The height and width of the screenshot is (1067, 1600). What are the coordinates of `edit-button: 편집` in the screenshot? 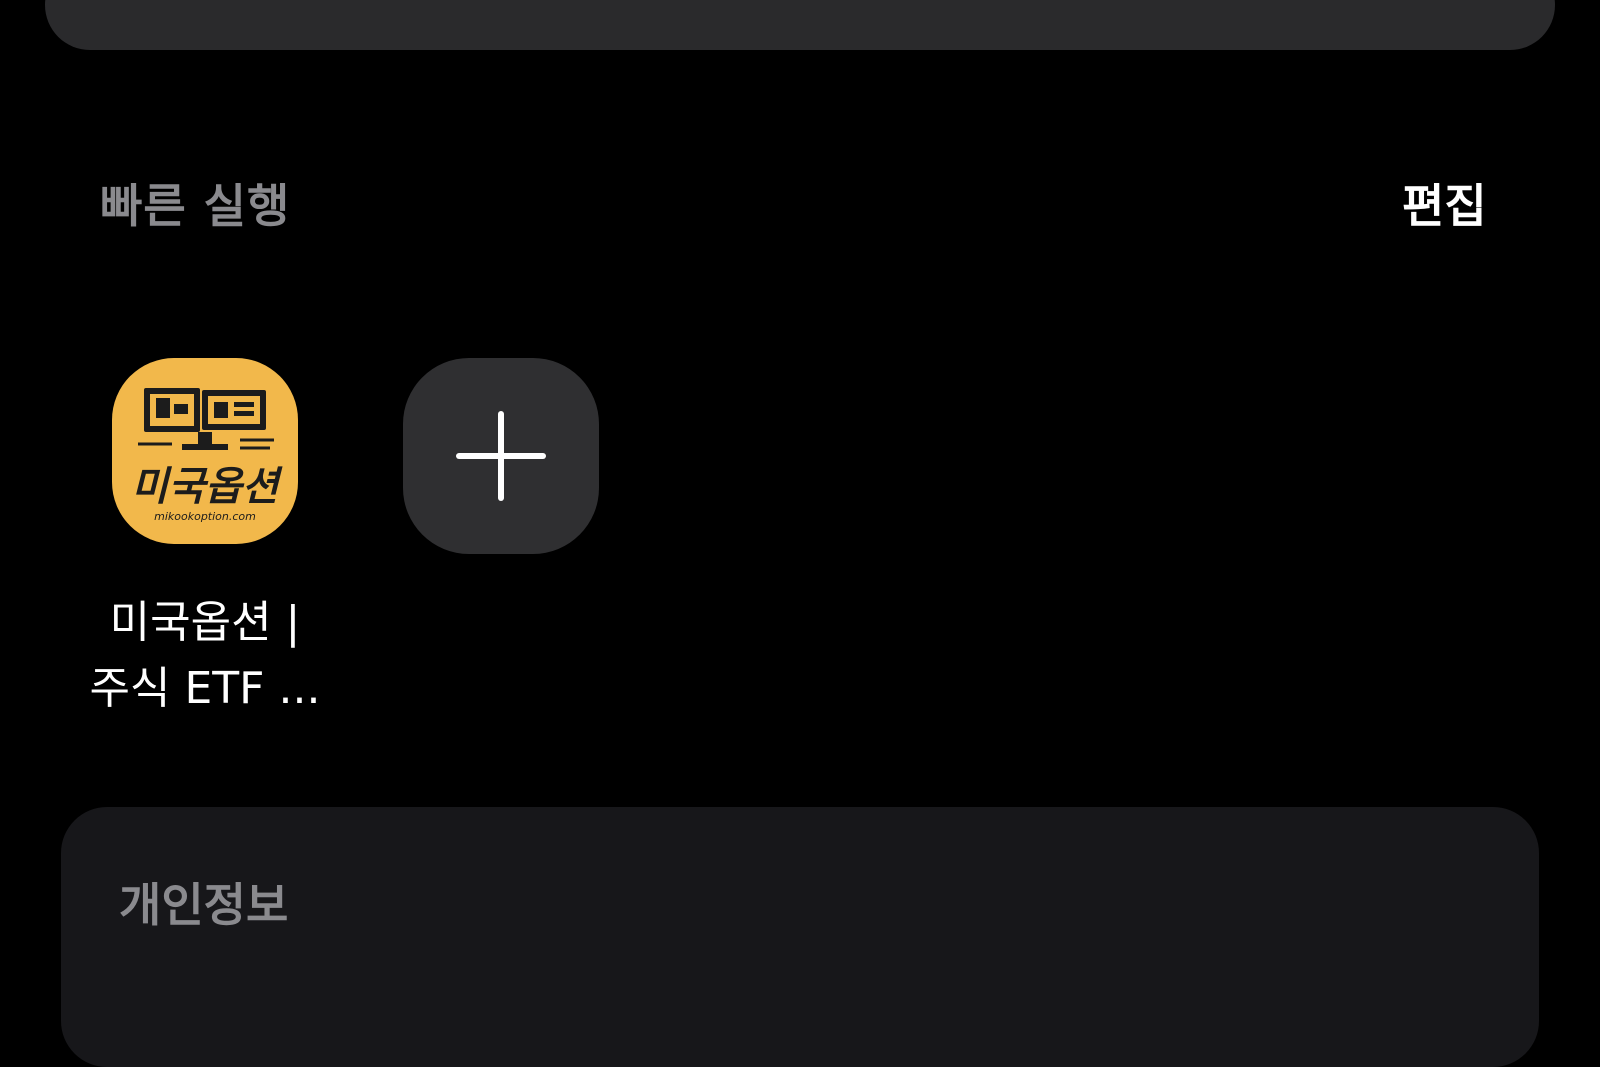 It's located at (1444, 203).